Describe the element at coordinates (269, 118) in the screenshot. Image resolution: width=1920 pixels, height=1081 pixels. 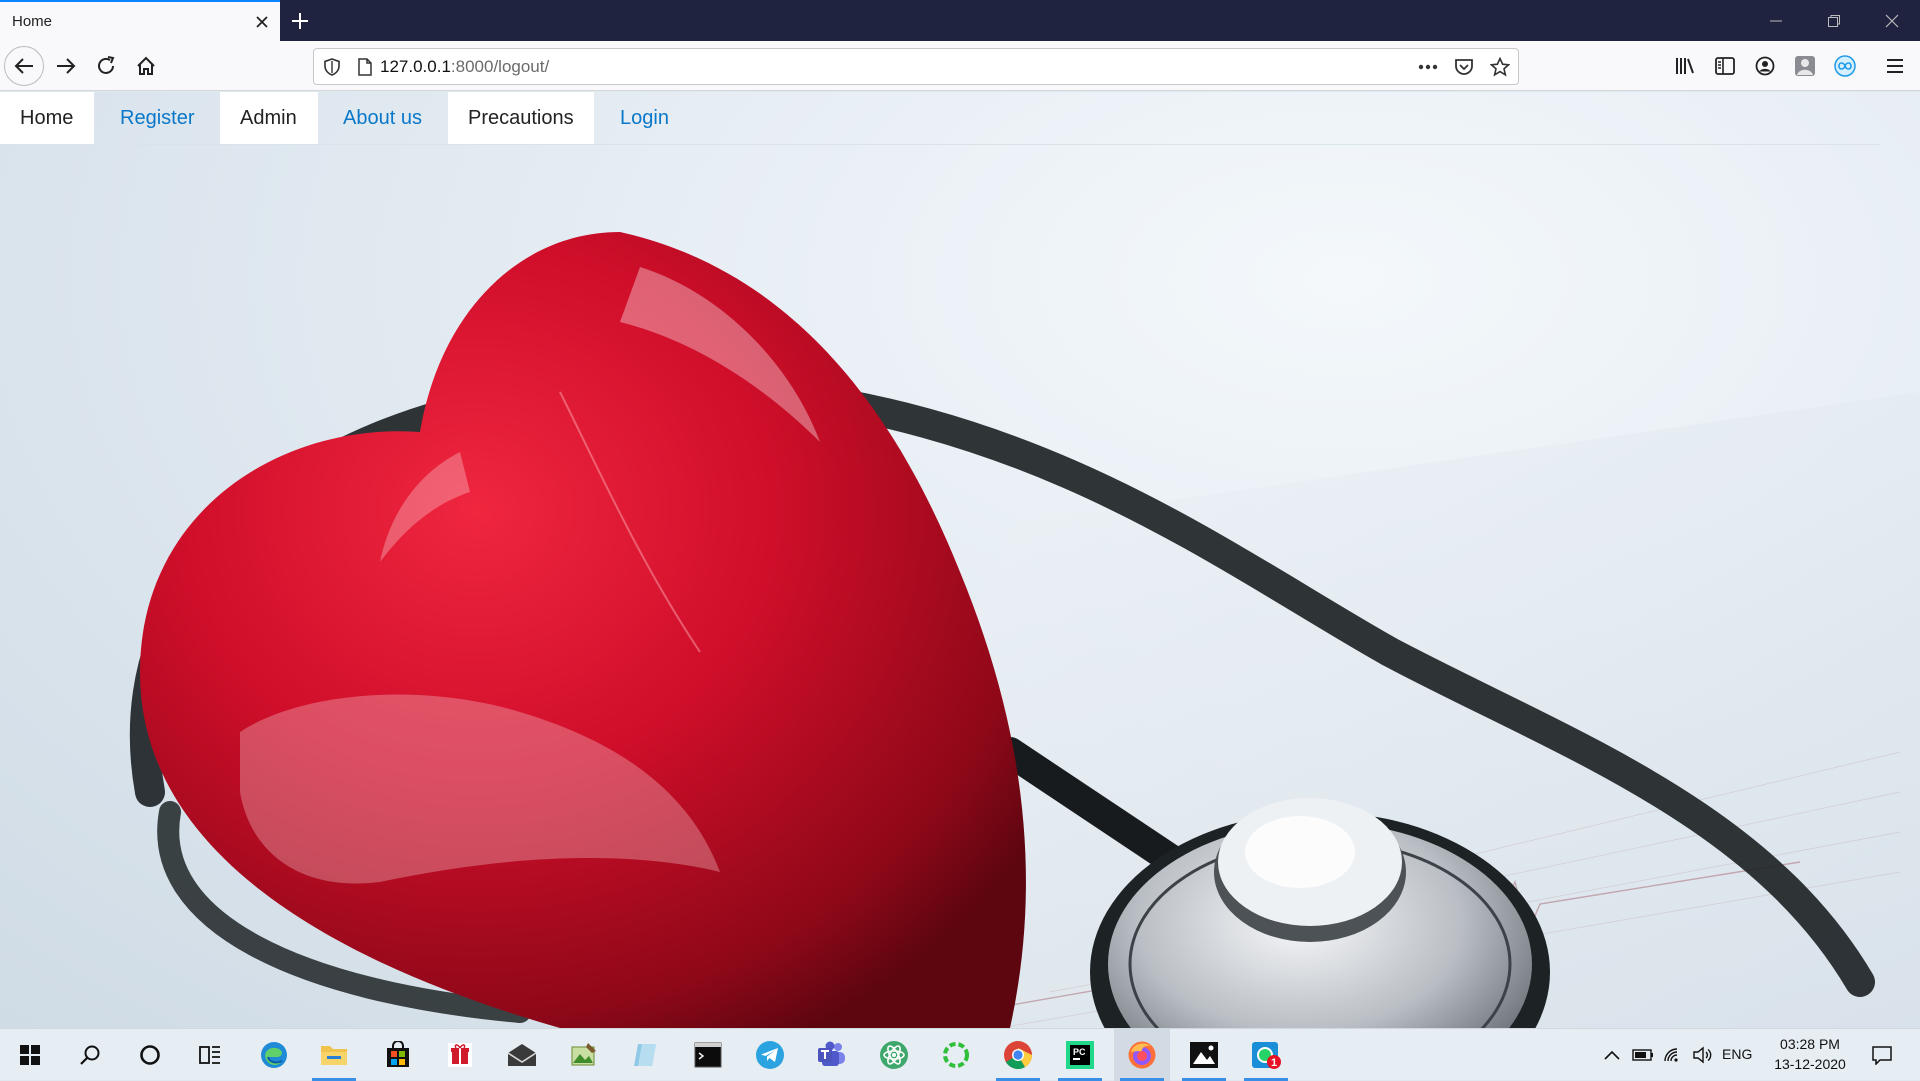
I see `nav-admin: Admin` at that location.